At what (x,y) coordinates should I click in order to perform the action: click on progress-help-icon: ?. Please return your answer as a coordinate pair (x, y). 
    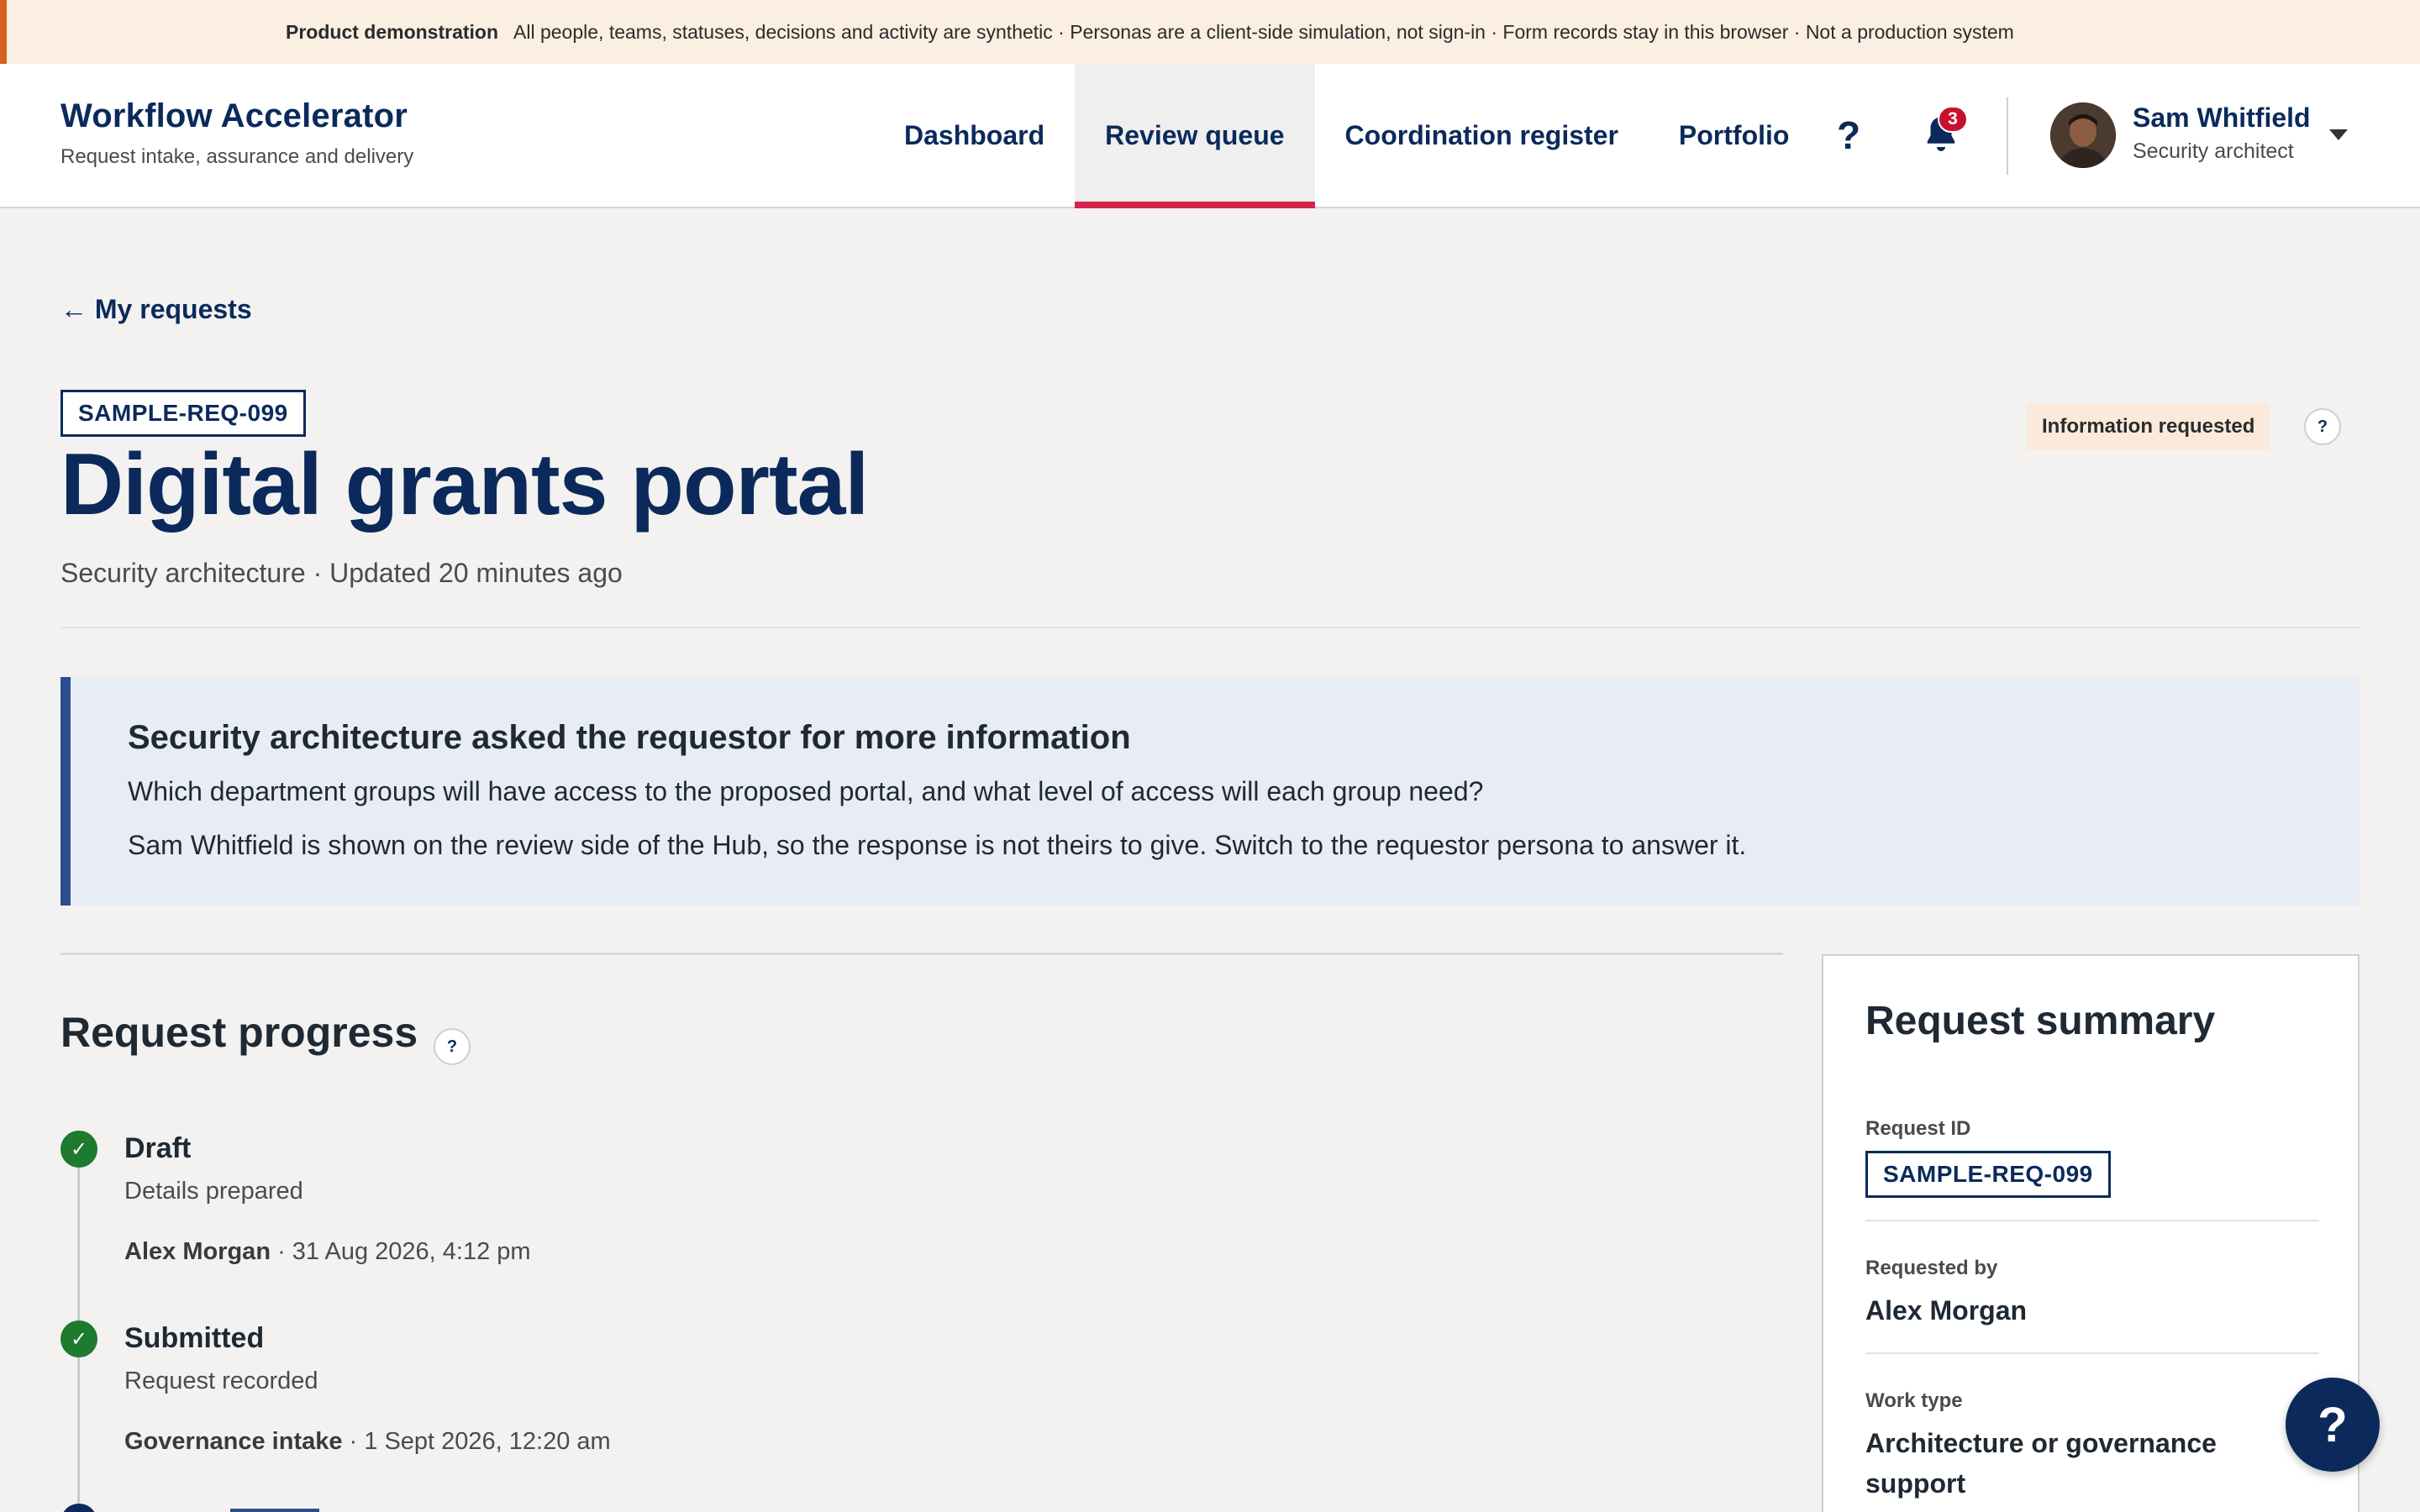
    Looking at the image, I should click on (452, 1046).